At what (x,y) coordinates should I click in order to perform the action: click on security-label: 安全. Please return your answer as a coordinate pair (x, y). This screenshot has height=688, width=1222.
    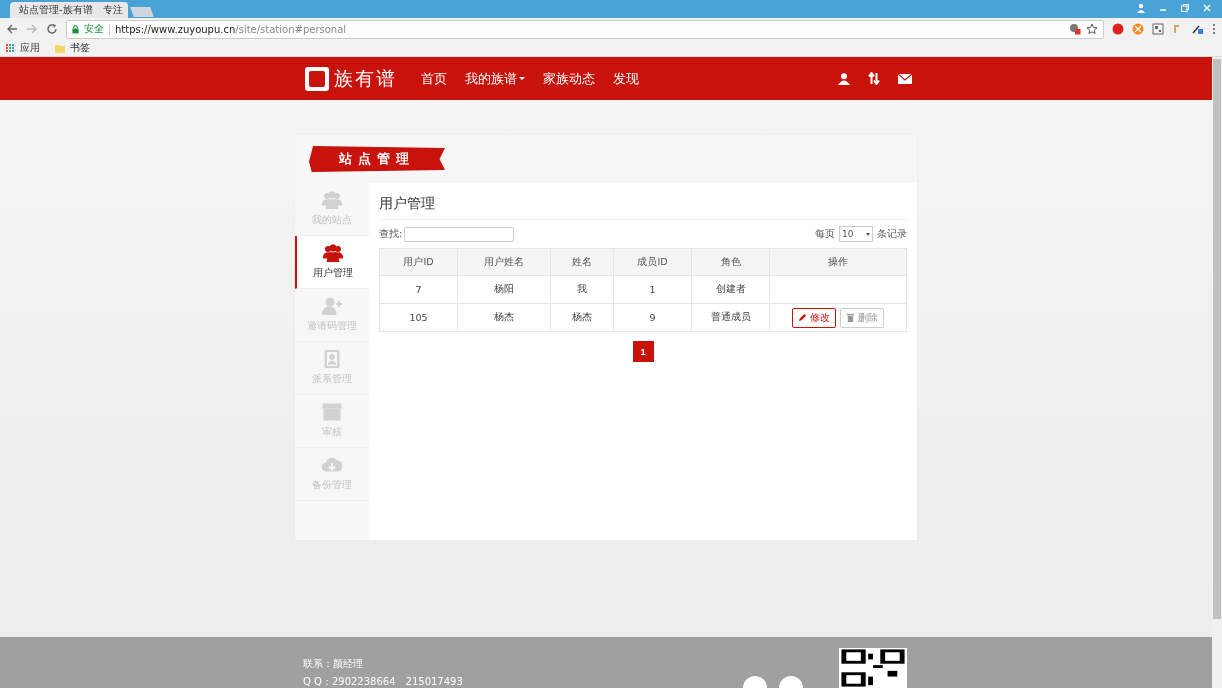
    Looking at the image, I should click on (94, 29).